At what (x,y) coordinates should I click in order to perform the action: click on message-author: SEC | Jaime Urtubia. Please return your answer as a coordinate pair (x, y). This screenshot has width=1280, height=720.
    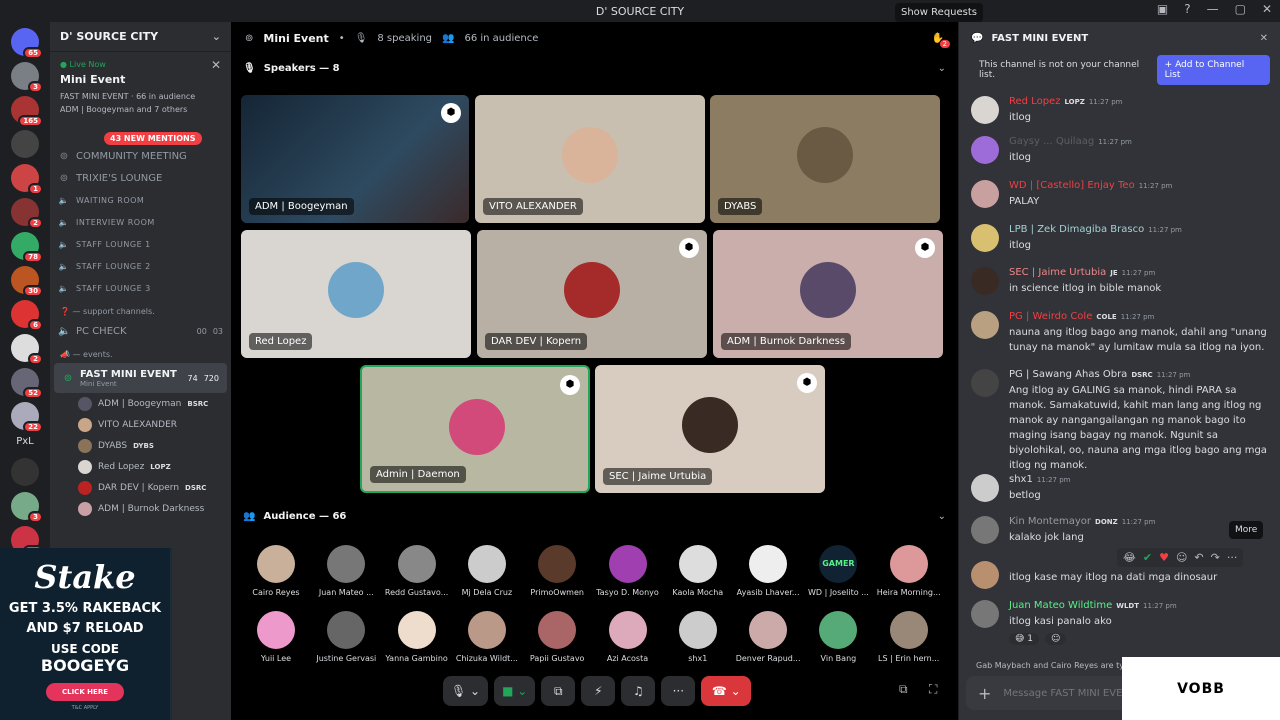
    Looking at the image, I should click on (1057, 272).